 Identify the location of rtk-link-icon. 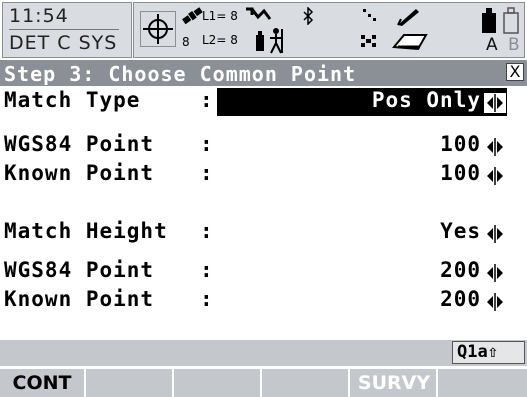
(258, 16).